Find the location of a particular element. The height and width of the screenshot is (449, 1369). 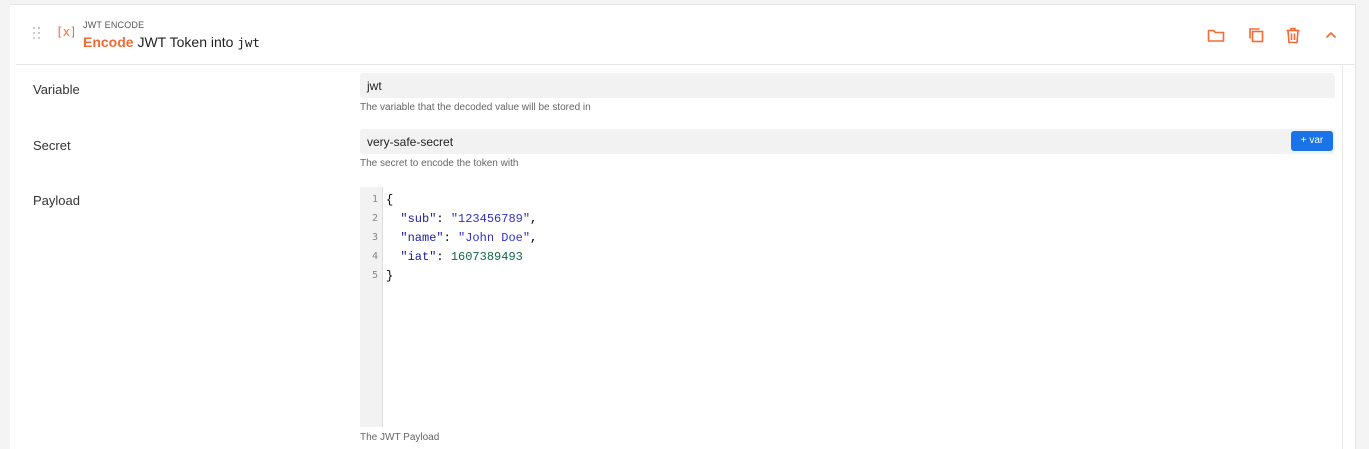

code-line: "iat": 1607389493 is located at coordinates (454, 257).